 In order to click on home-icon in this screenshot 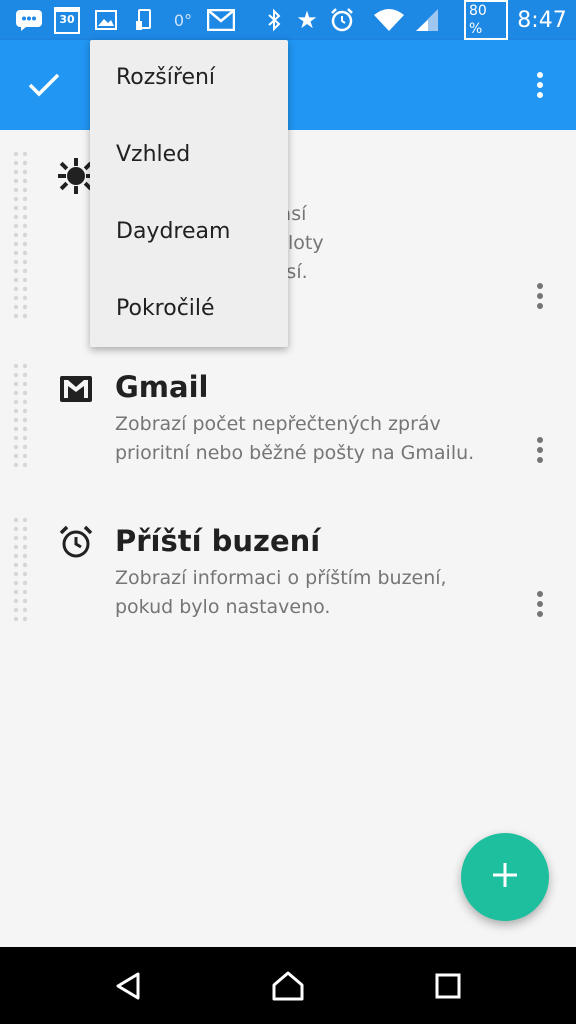, I will do `click(288, 985)`.